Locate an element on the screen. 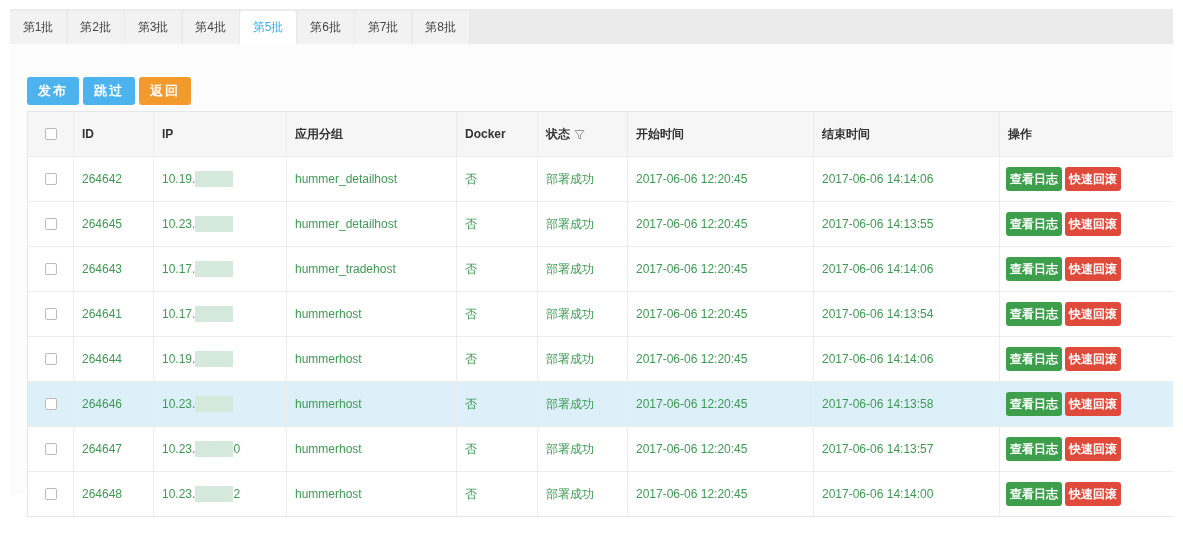  batch-tab: 第8批 is located at coordinates (440, 27).